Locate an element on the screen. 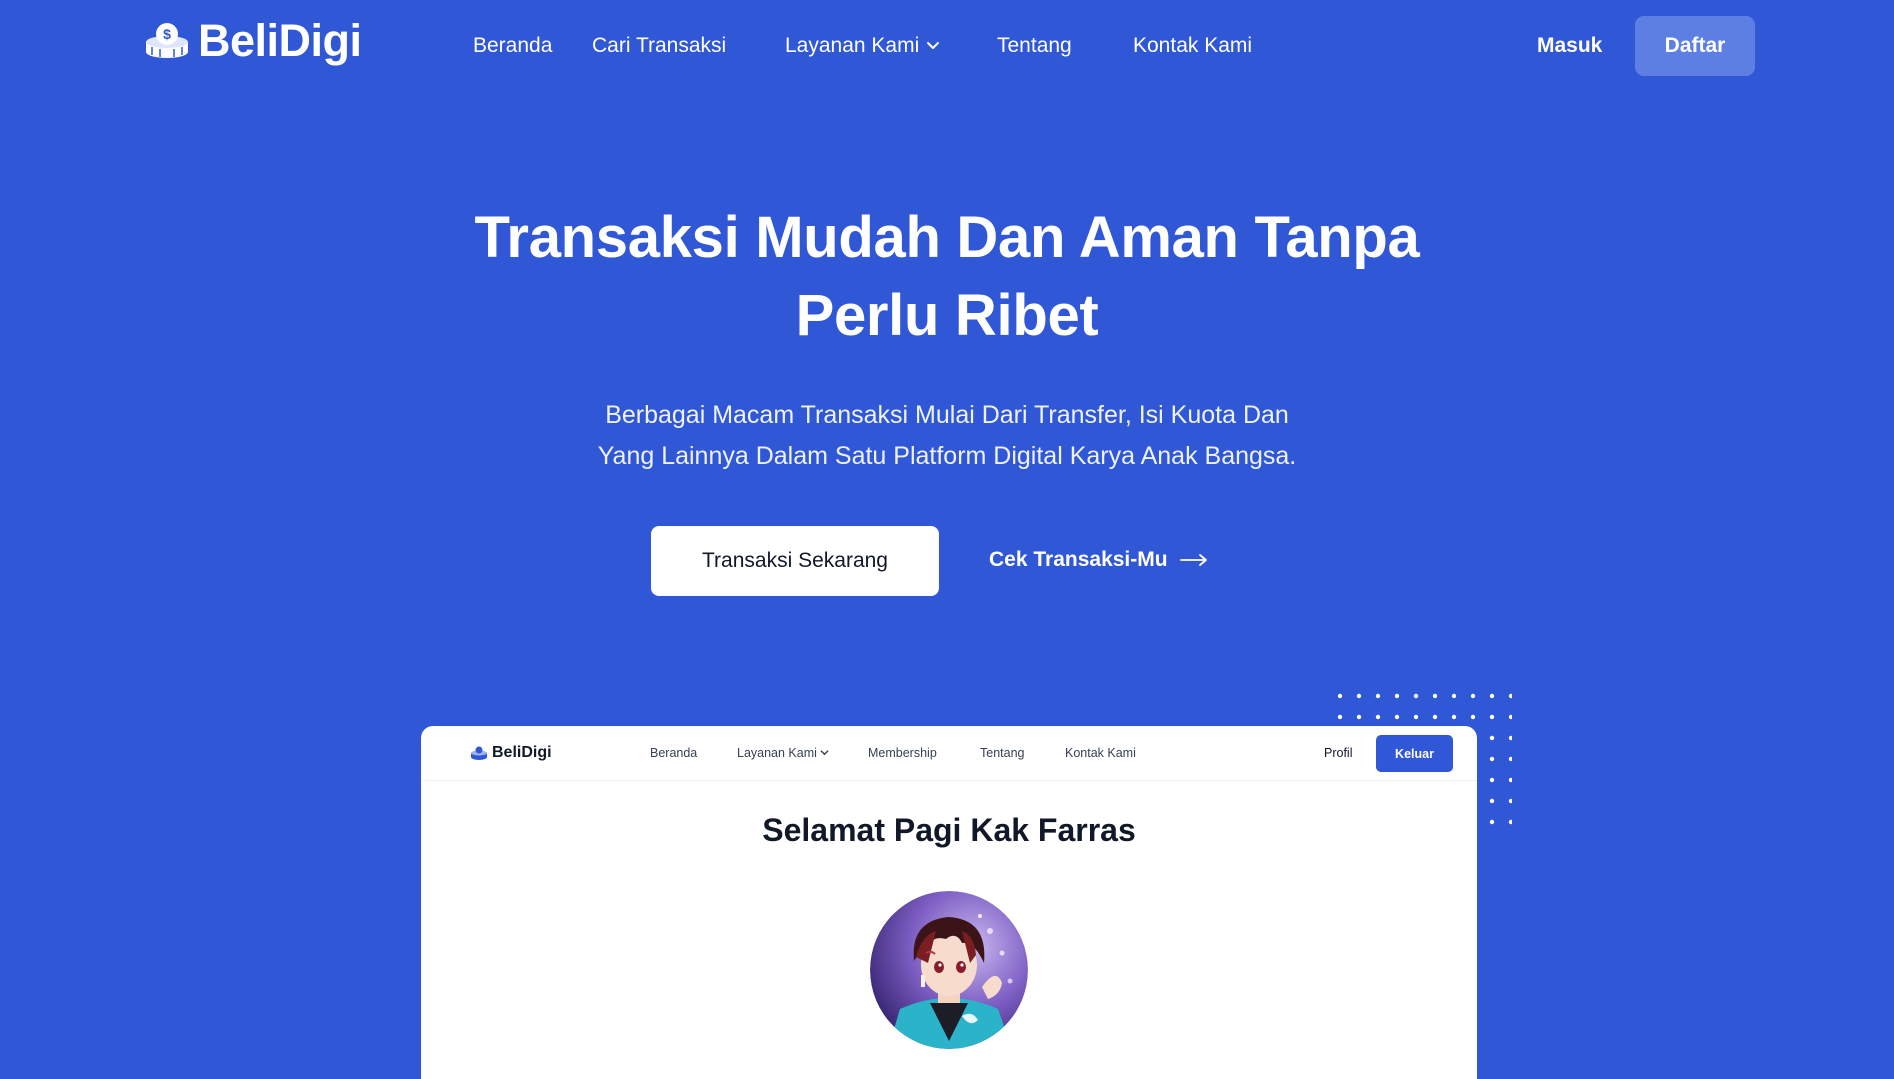 This screenshot has height=1079, width=1894. register-button: Daftar is located at coordinates (1695, 46).